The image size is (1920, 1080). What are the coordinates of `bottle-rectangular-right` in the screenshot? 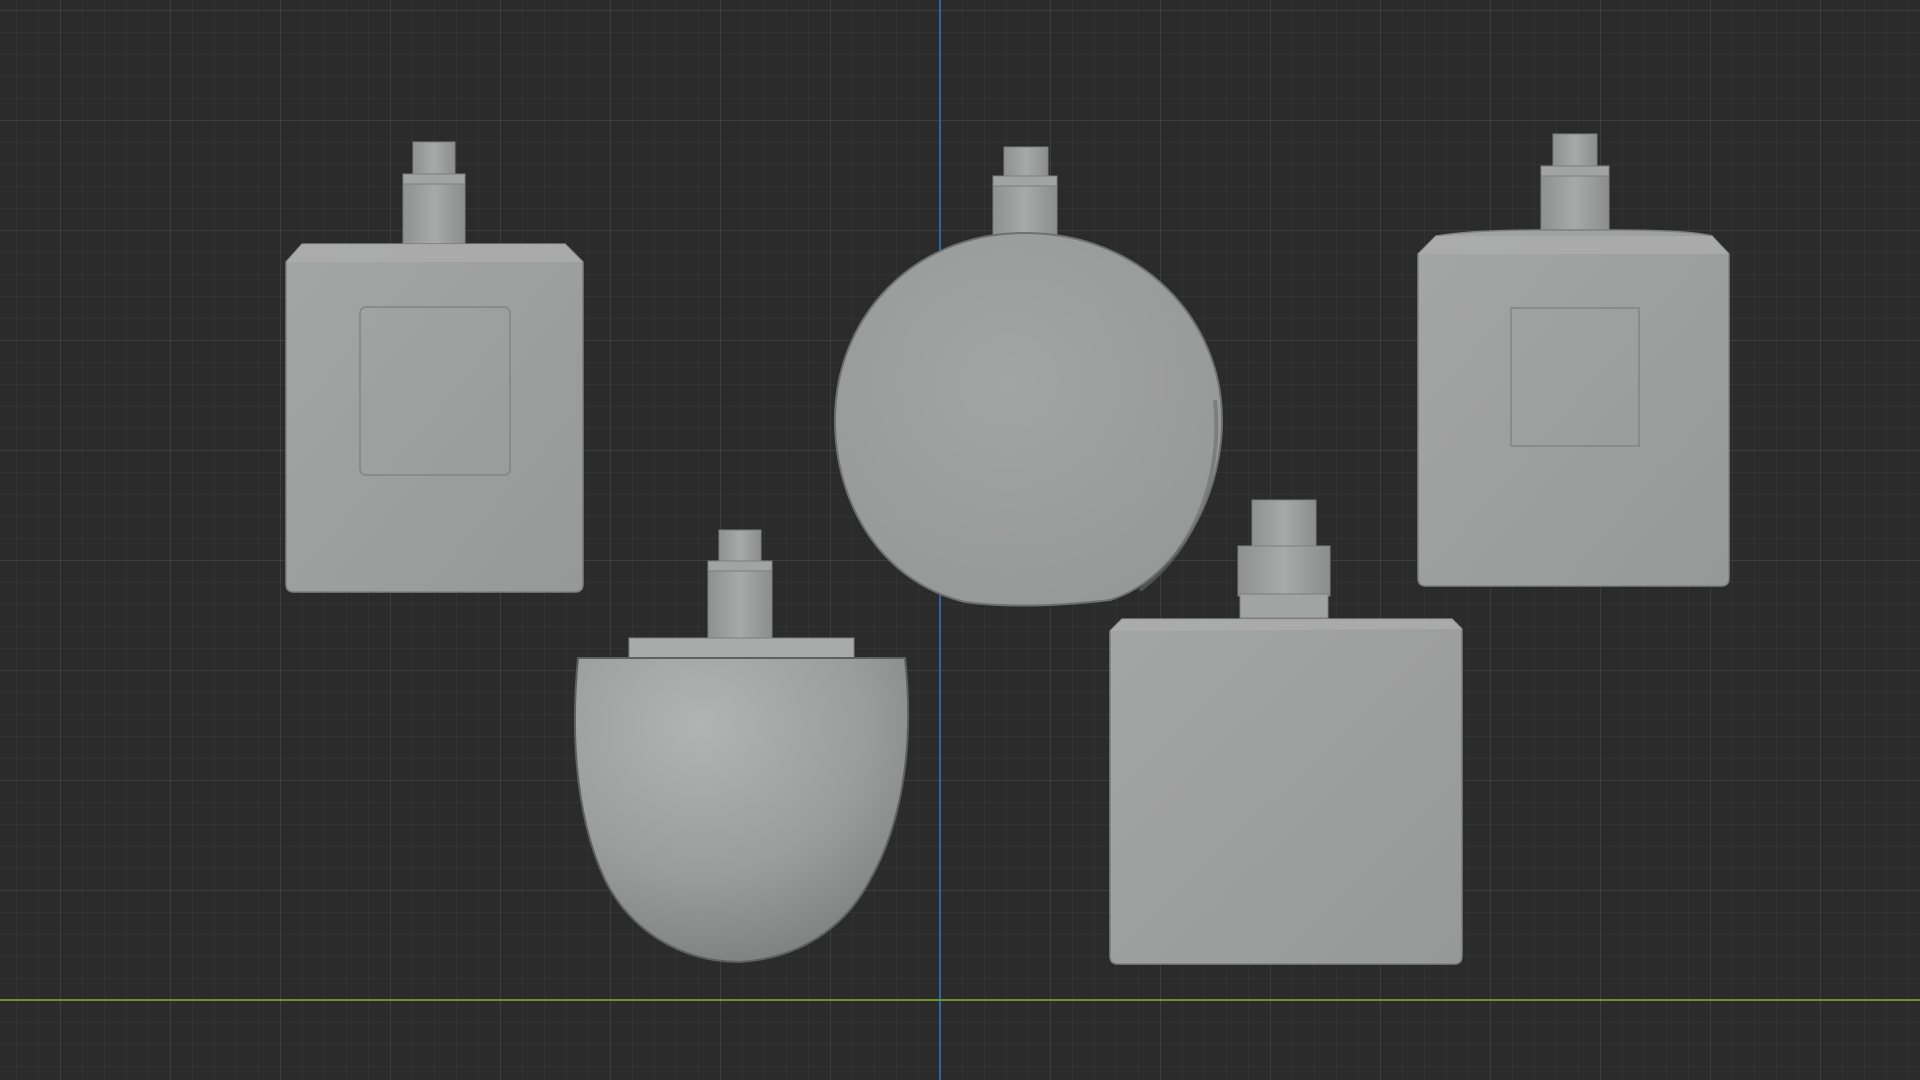 It's located at (1573, 360).